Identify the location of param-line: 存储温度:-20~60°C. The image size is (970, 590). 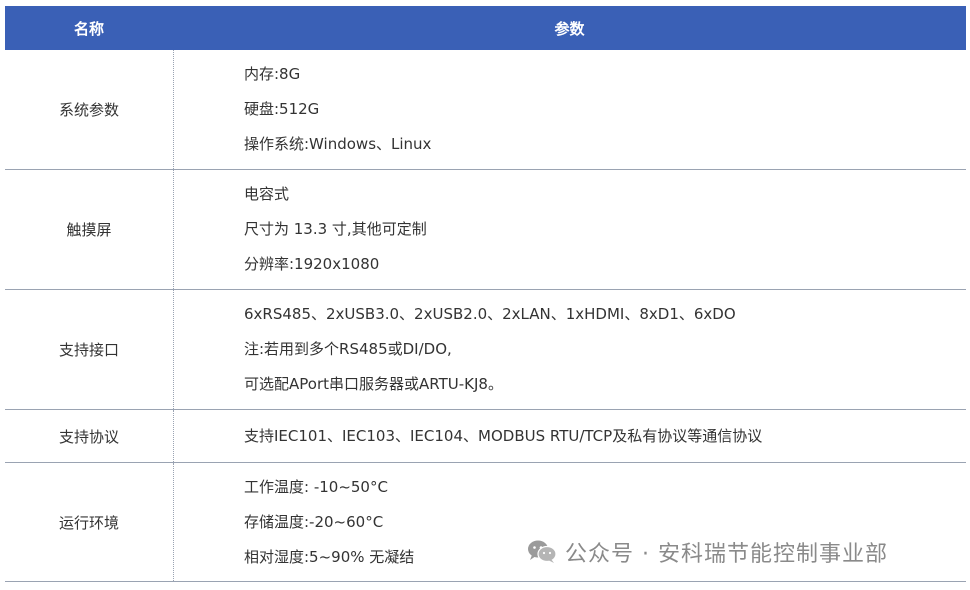
(314, 521).